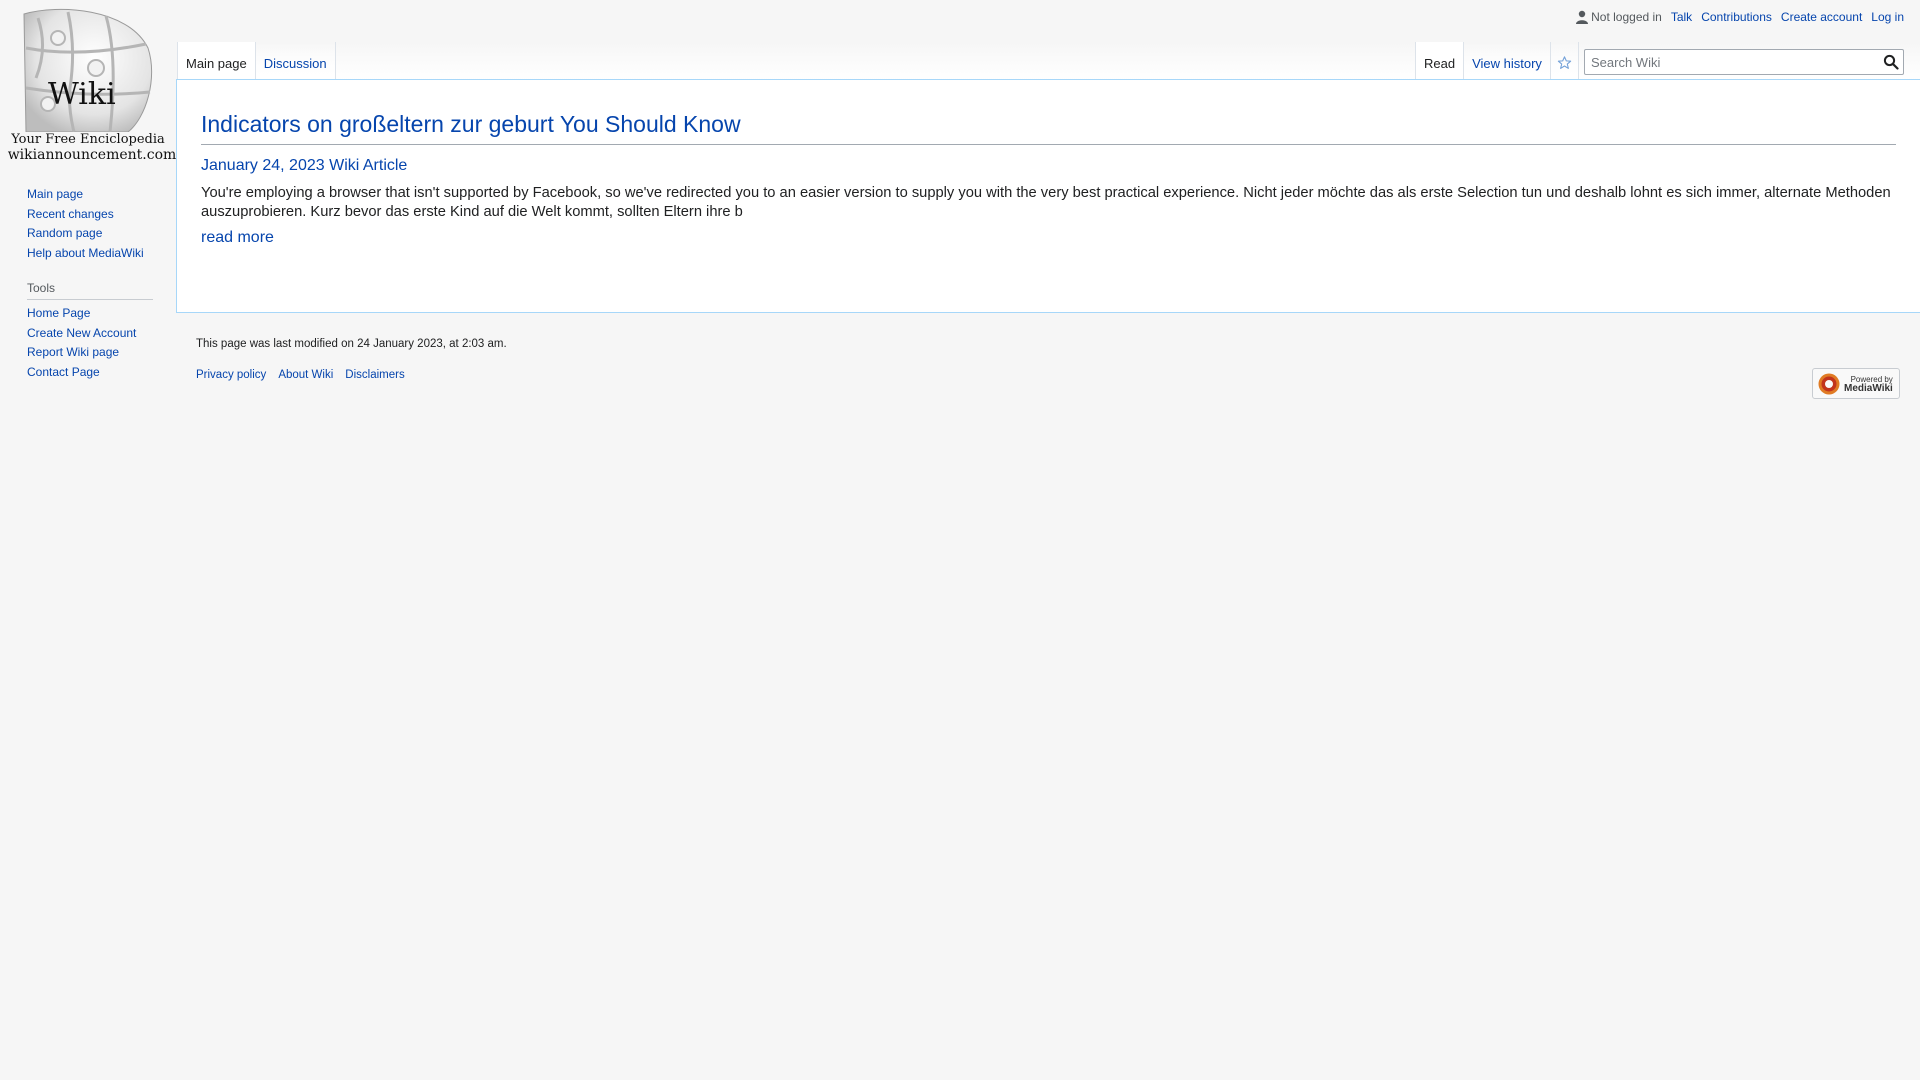 Image resolution: width=1920 pixels, height=1080 pixels. I want to click on sidebar-item-label: Main page, so click(55, 194).